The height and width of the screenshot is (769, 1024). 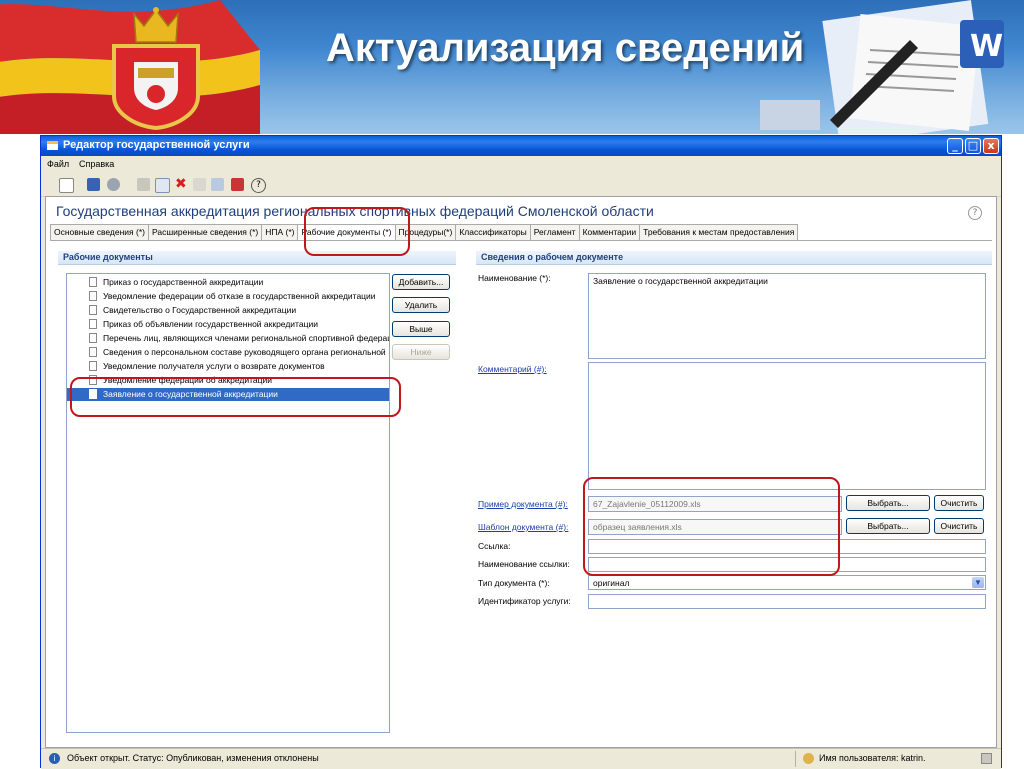 I want to click on move-down-button: Ниже, so click(x=421, y=352).